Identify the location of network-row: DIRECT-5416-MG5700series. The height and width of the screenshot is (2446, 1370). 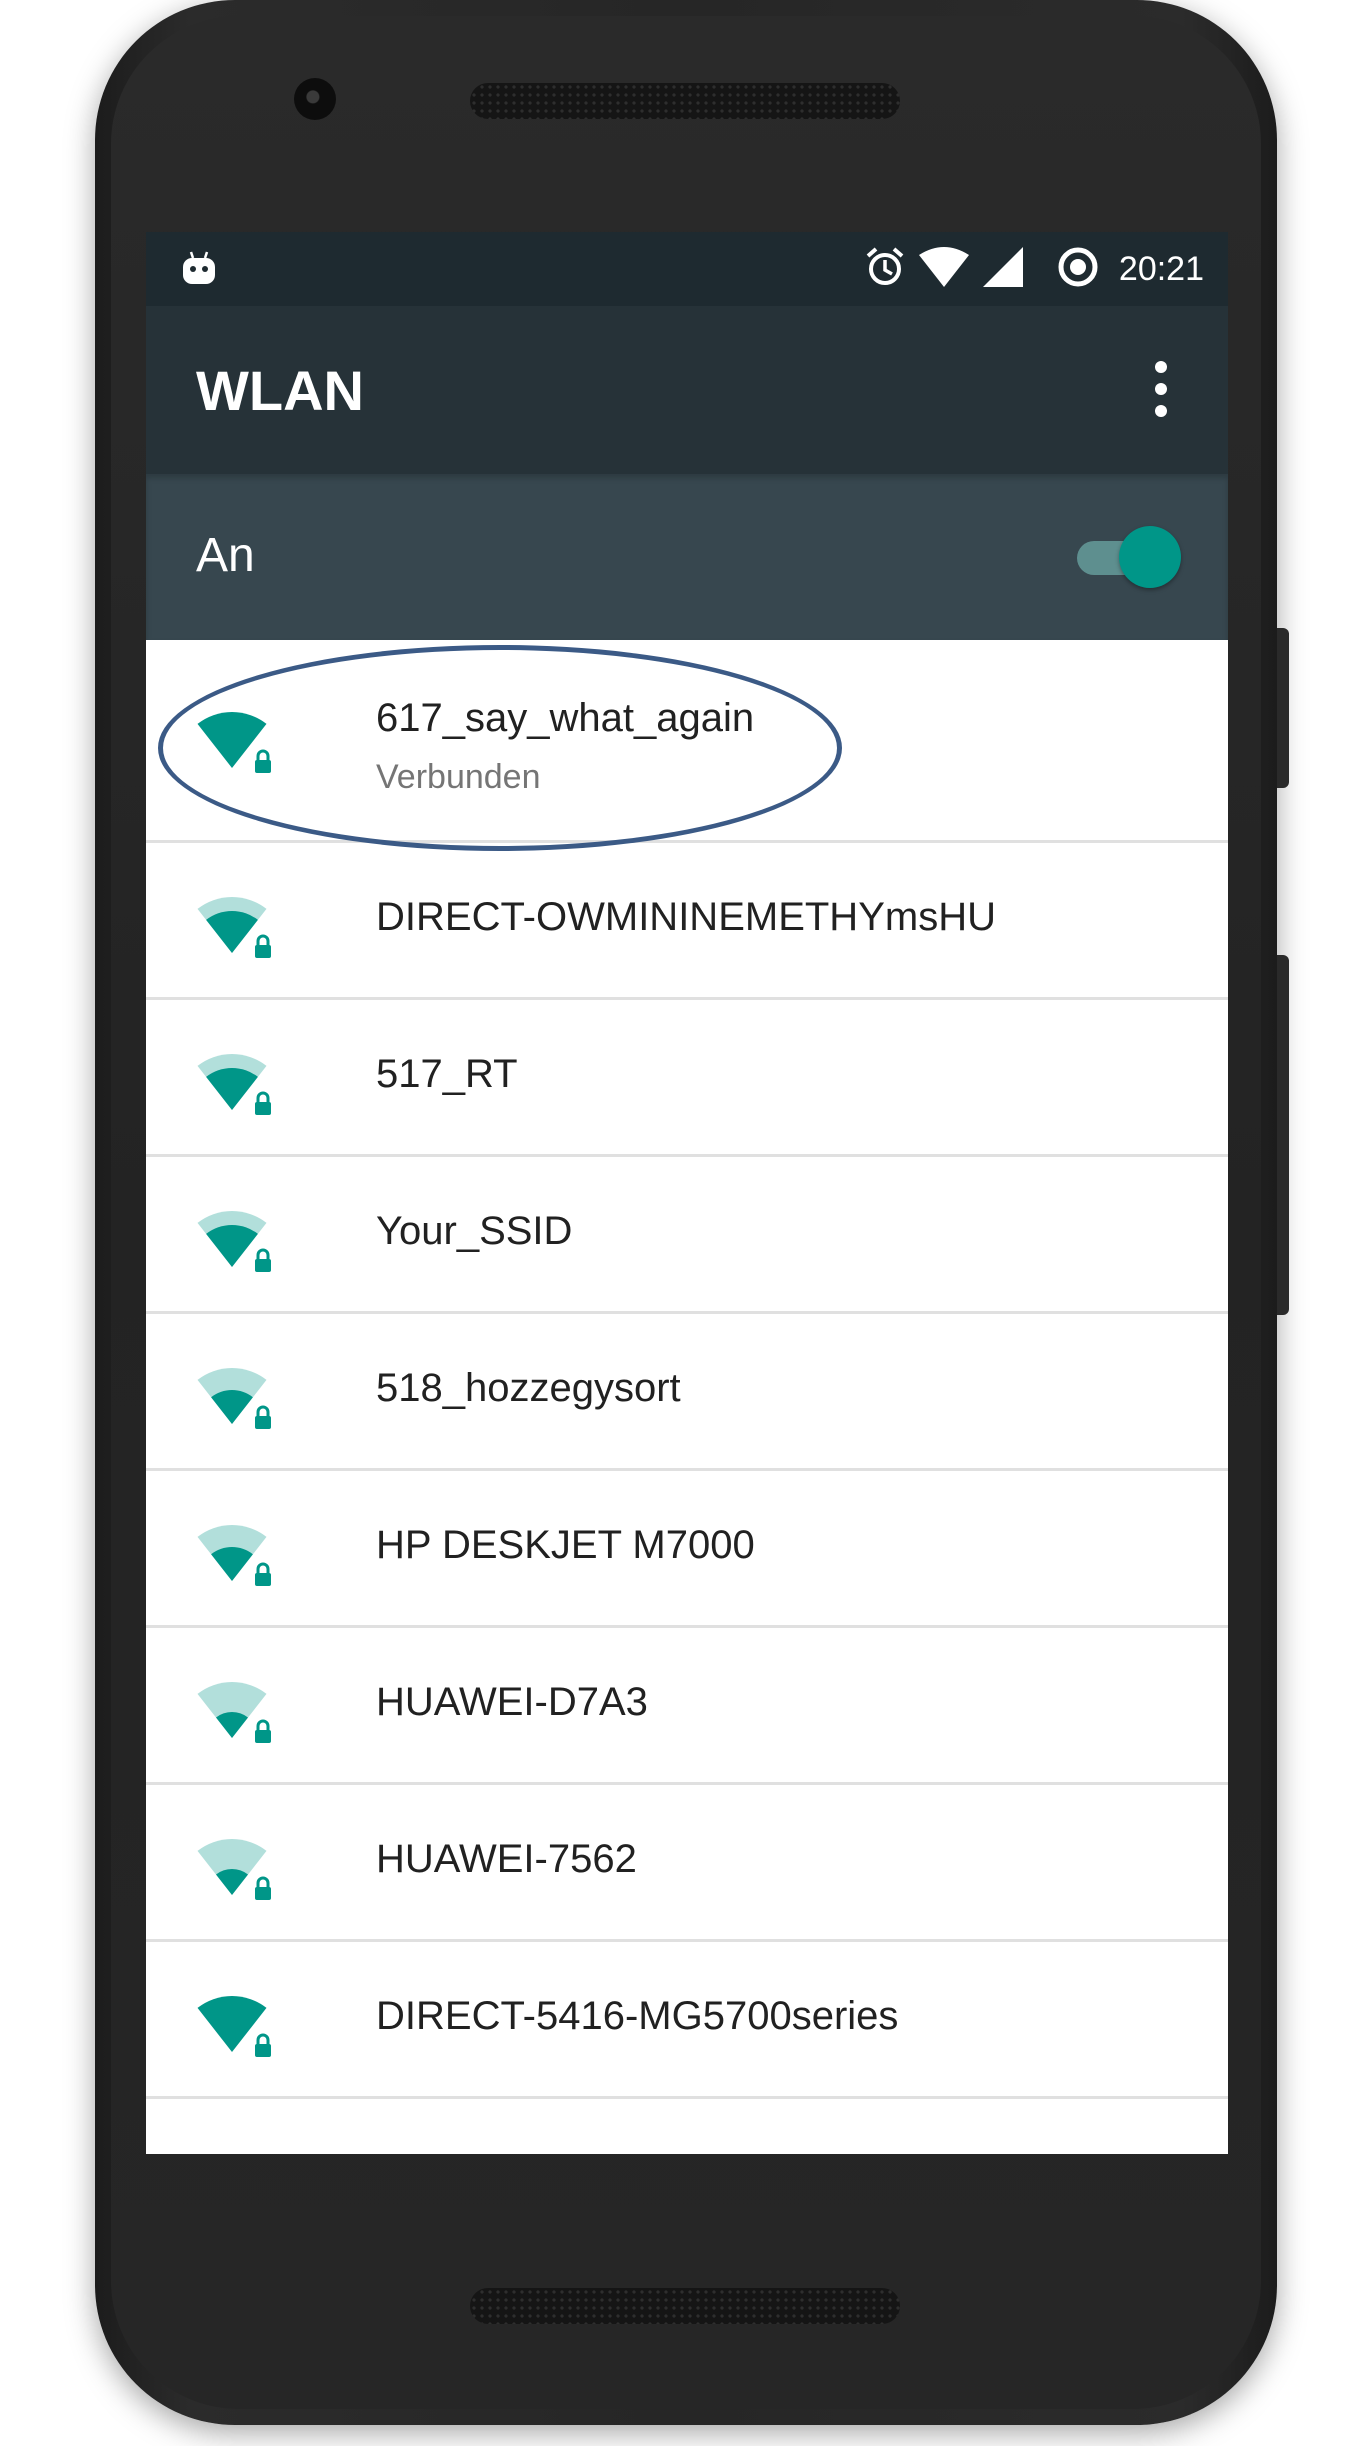
(687, 2020).